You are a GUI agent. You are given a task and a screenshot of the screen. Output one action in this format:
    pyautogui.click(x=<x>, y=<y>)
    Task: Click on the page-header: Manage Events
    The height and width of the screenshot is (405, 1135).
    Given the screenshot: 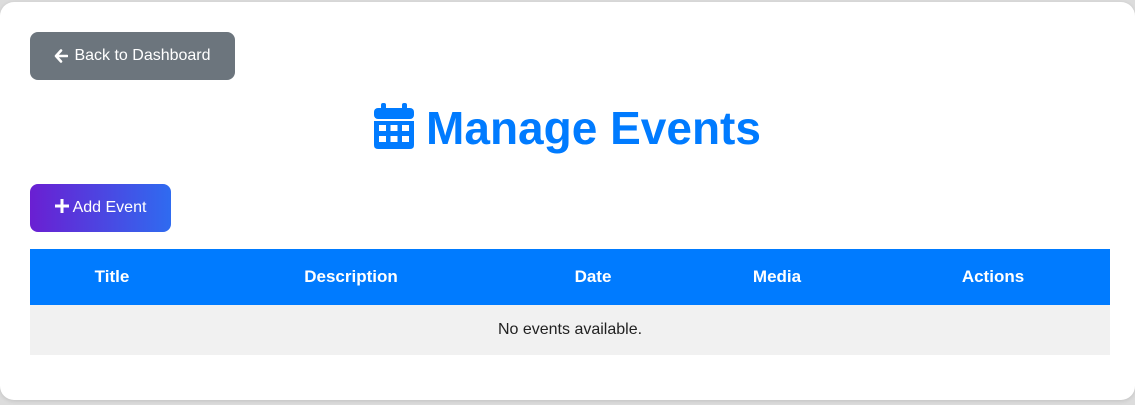 What is the action you would take?
    pyautogui.click(x=567, y=128)
    